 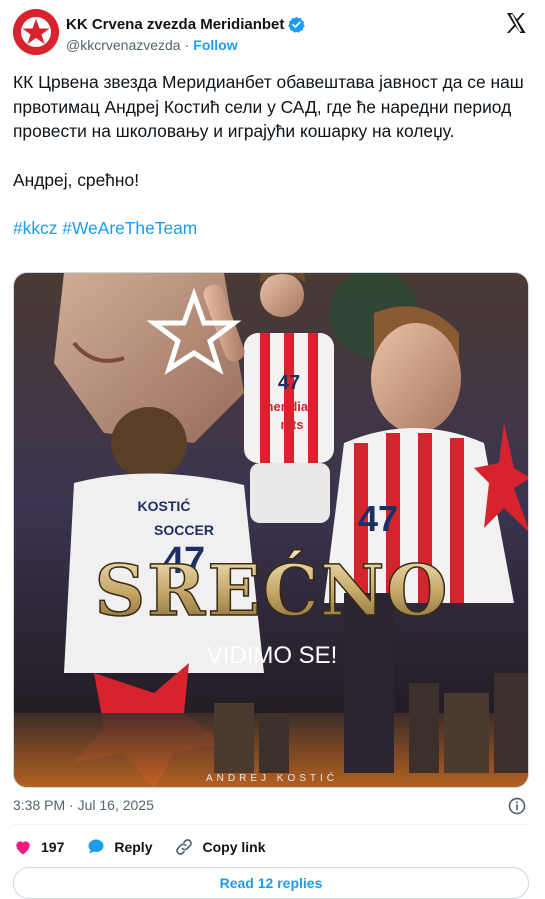 I want to click on verified-badge-icon, so click(x=297, y=24).